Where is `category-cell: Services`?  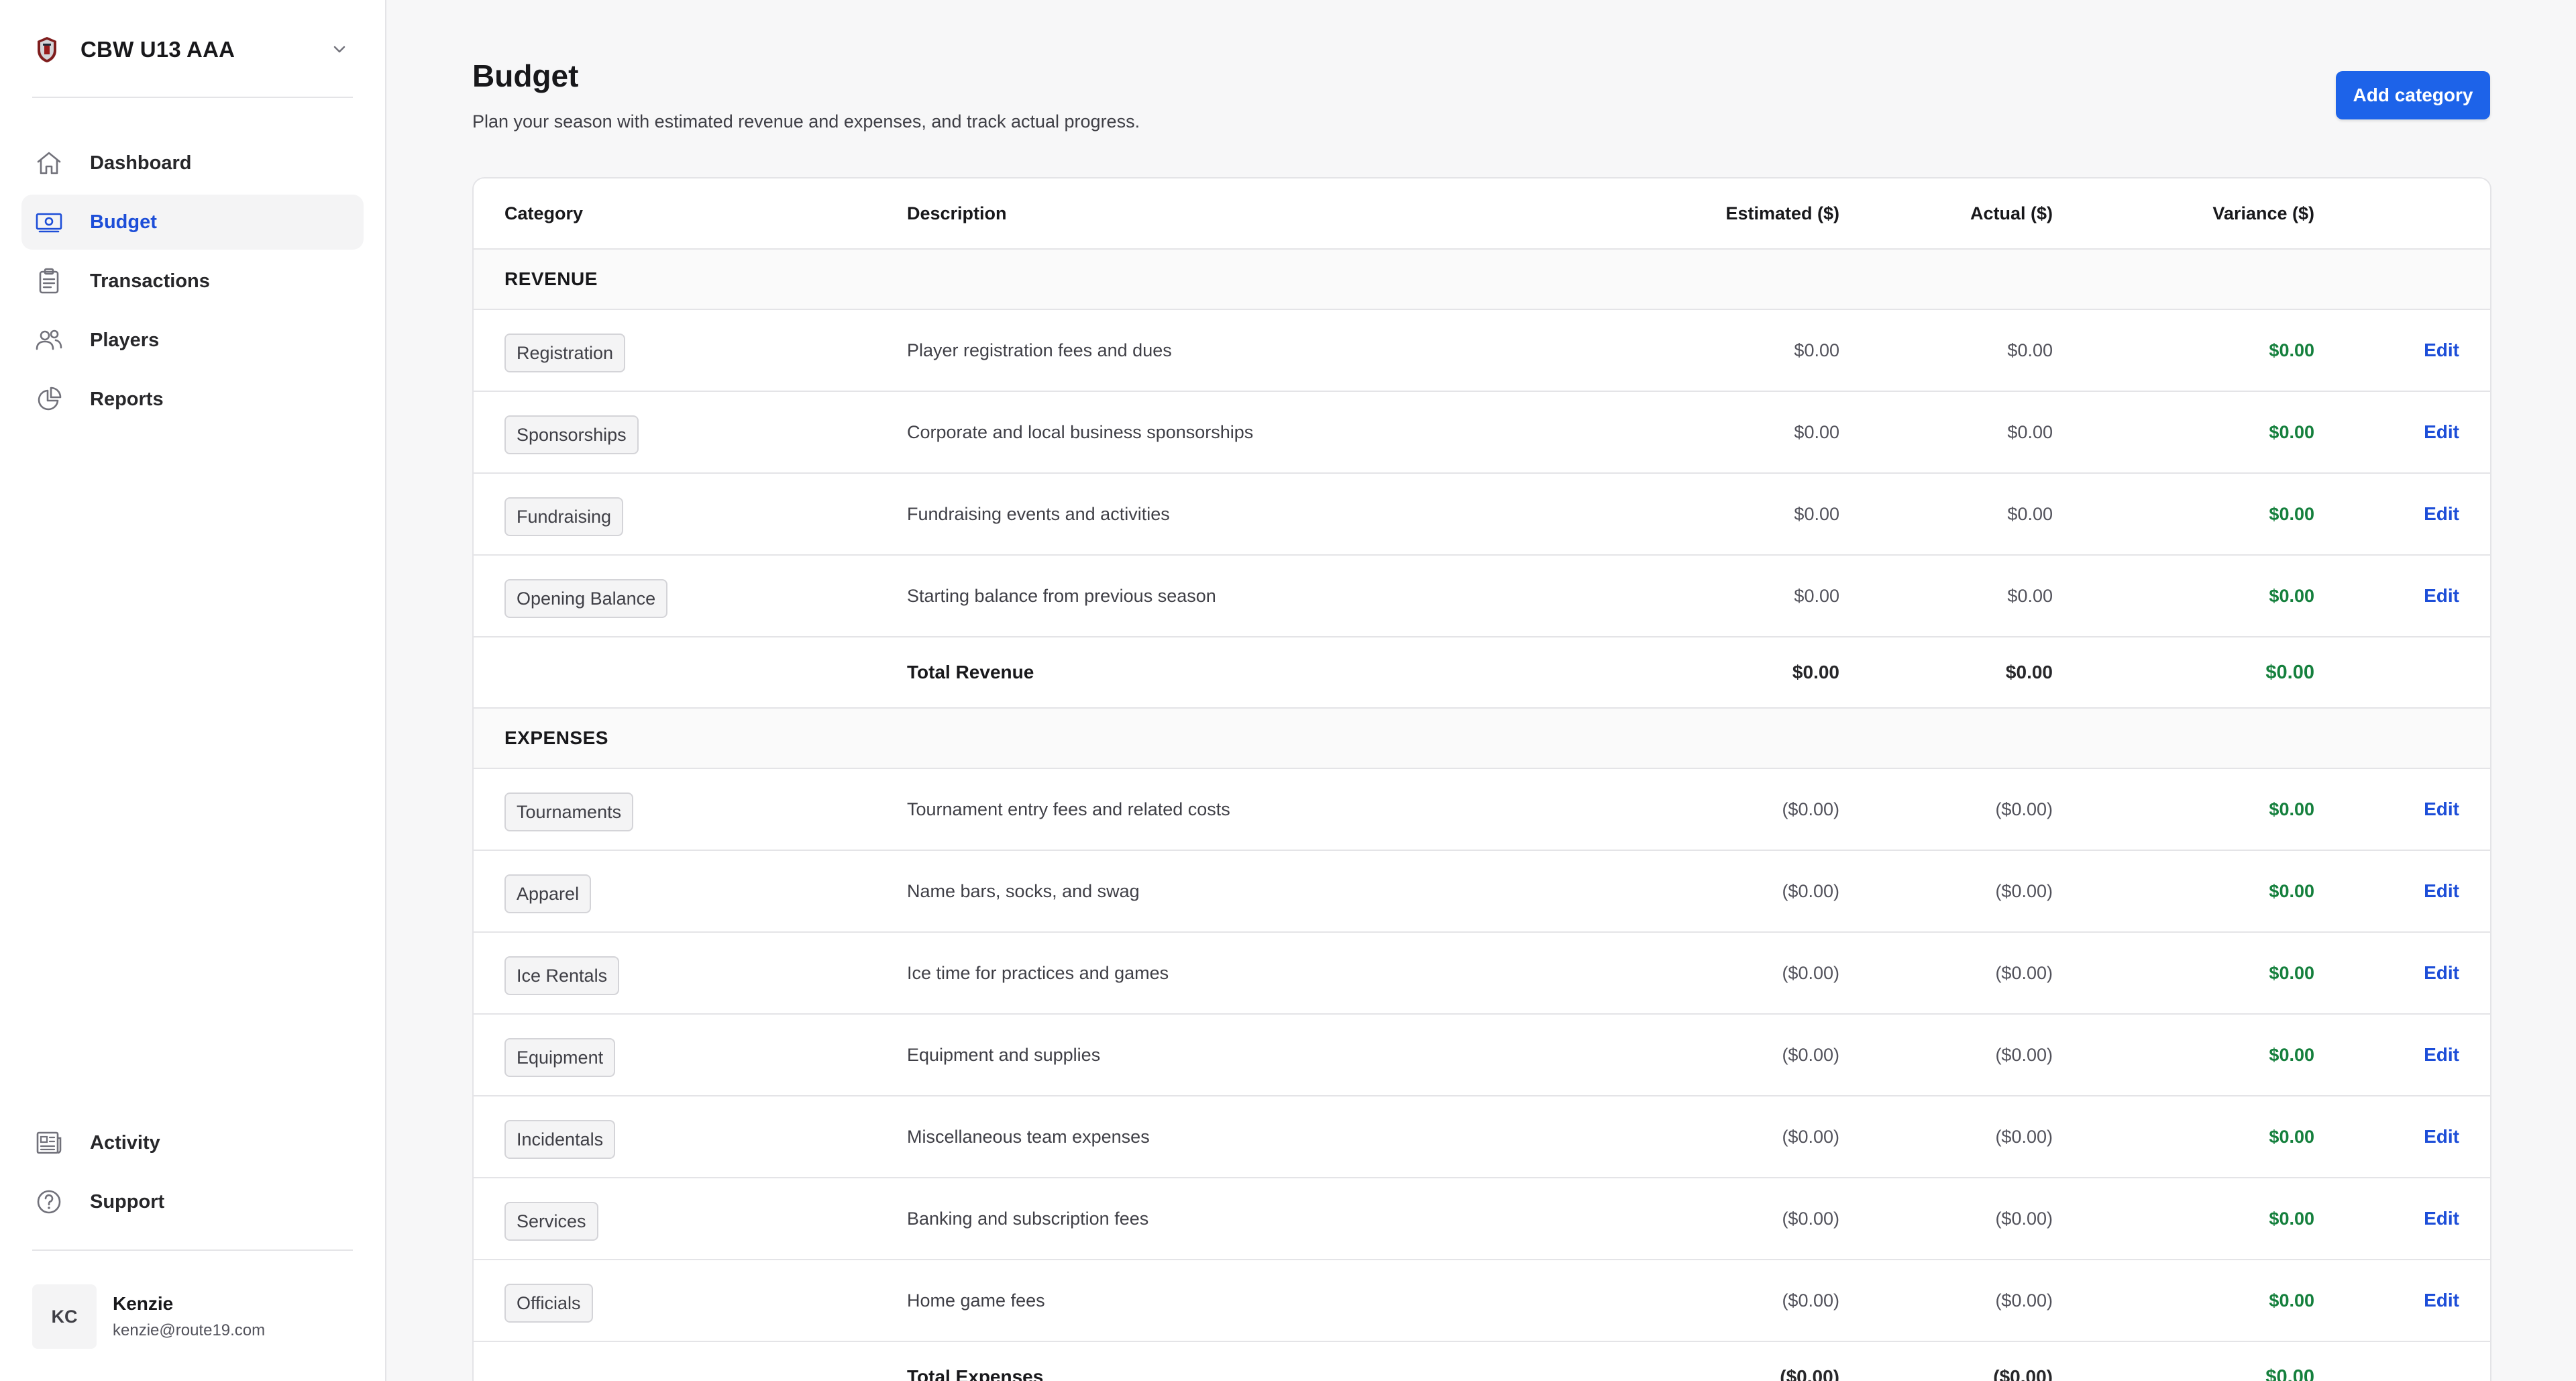 category-cell: Services is located at coordinates (551, 1218).